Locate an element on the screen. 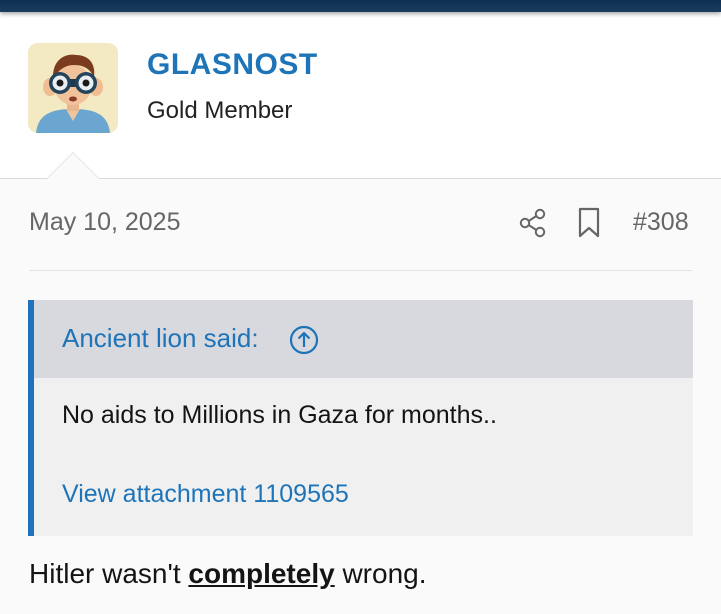  top-navigation-bar is located at coordinates (360, 6).